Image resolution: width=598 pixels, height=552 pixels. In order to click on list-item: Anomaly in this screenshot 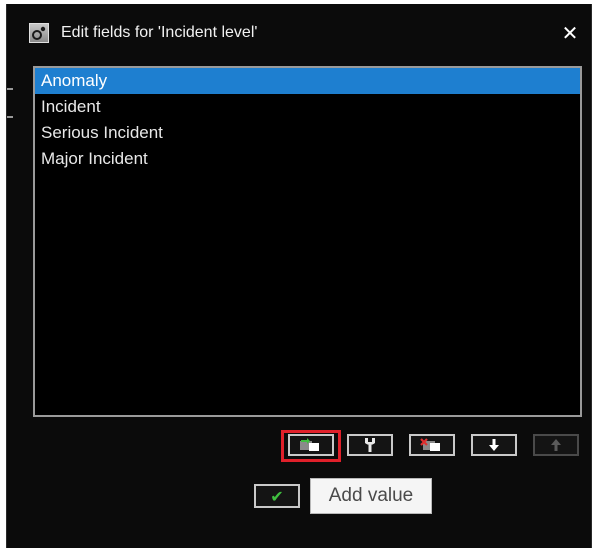, I will do `click(307, 81)`.